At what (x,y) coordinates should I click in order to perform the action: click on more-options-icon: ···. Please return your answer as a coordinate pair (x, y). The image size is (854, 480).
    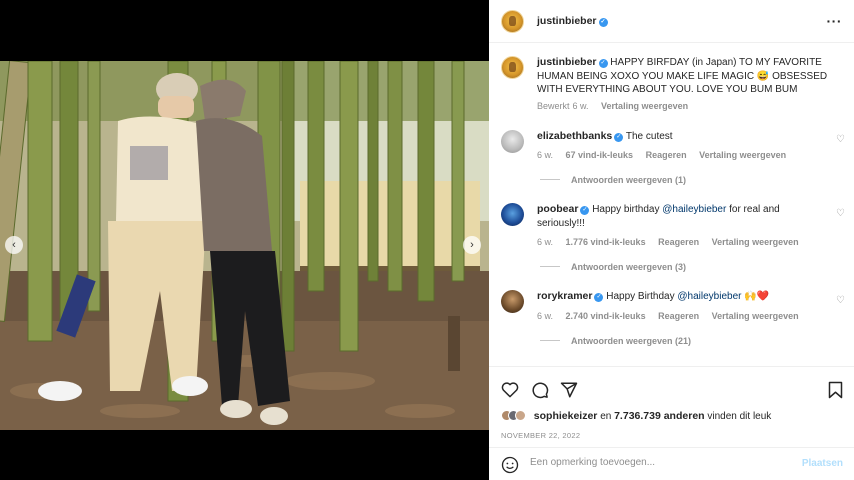
    Looking at the image, I should click on (835, 21).